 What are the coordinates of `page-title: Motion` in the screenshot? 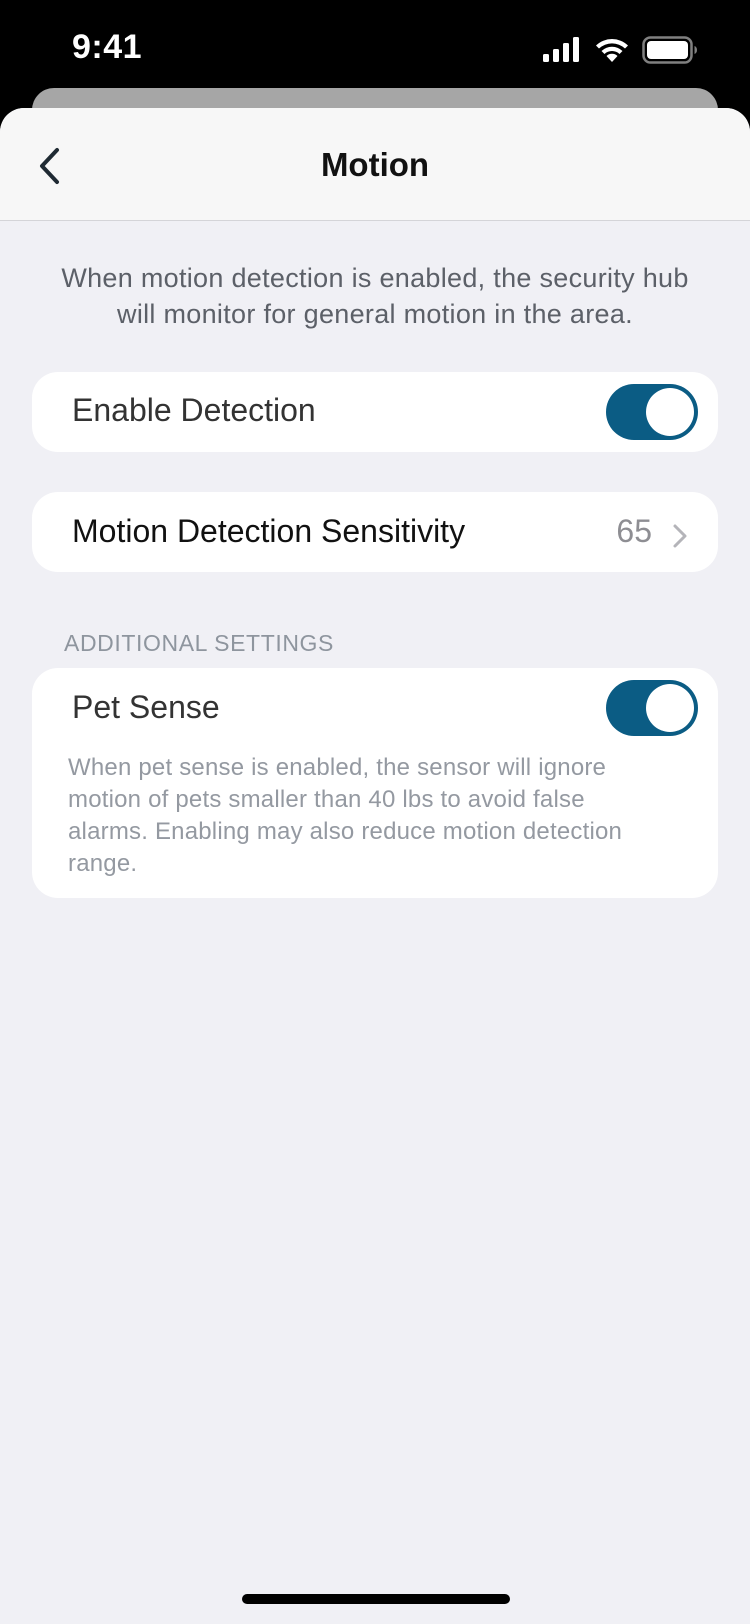 It's located at (375, 164).